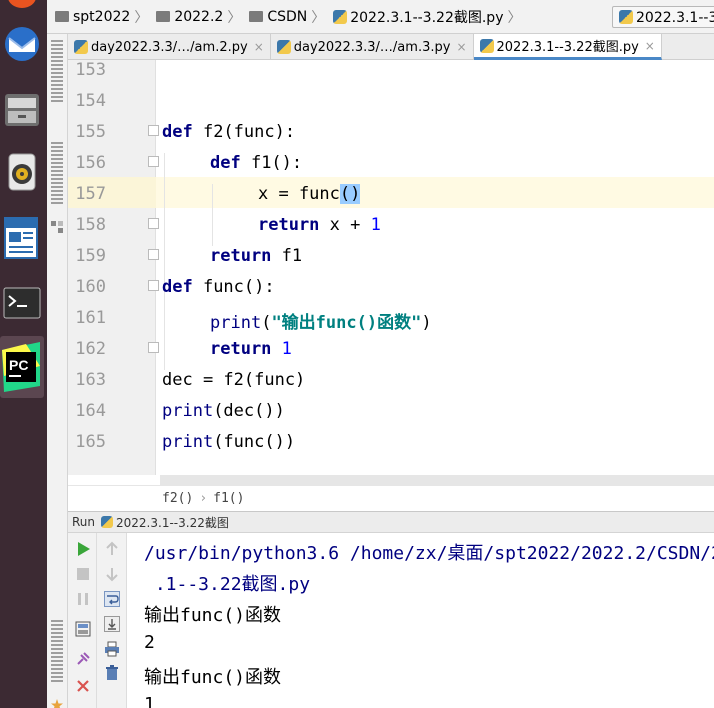 The width and height of the screenshot is (714, 708). What do you see at coordinates (57, 702) in the screenshot?
I see `star-icon` at bounding box center [57, 702].